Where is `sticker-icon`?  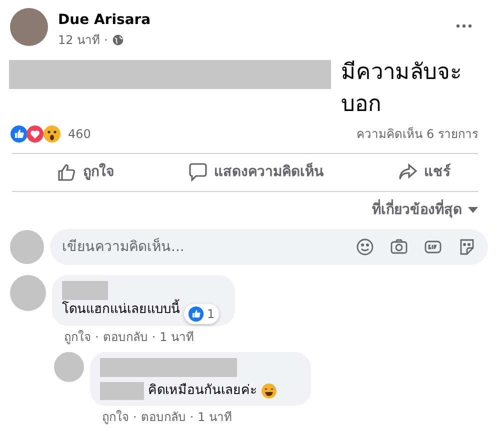
sticker-icon is located at coordinates (467, 247).